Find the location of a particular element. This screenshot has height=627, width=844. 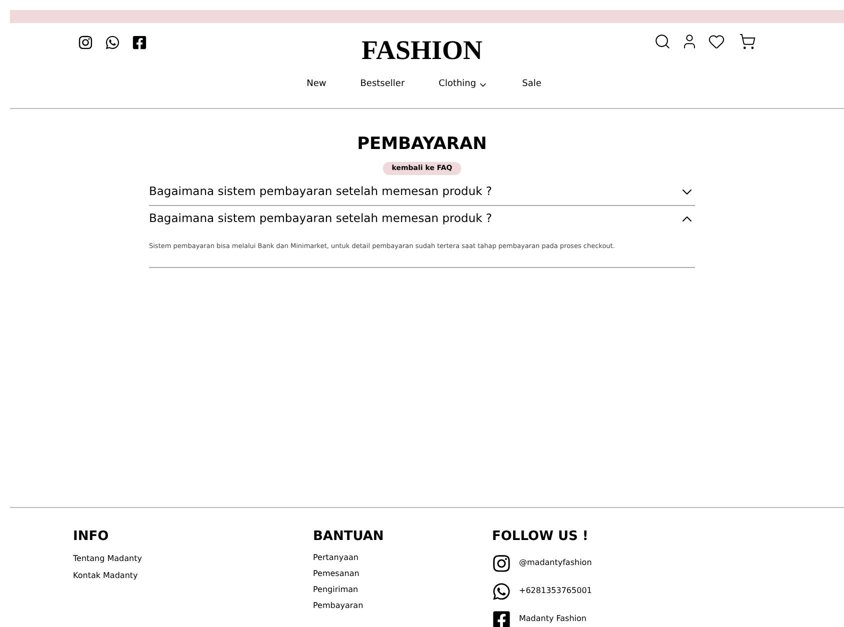

cart-icon is located at coordinates (747, 41).